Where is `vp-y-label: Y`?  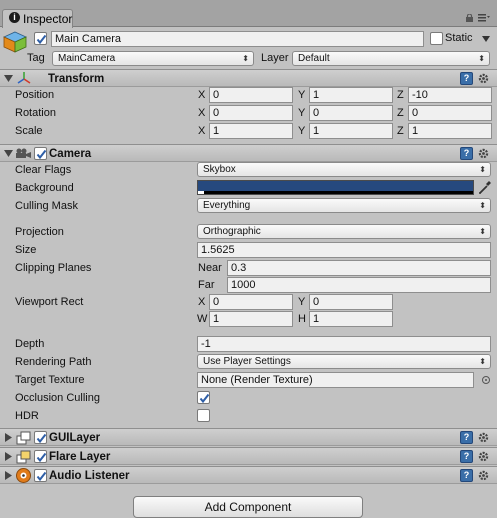
vp-y-label: Y is located at coordinates (302, 302).